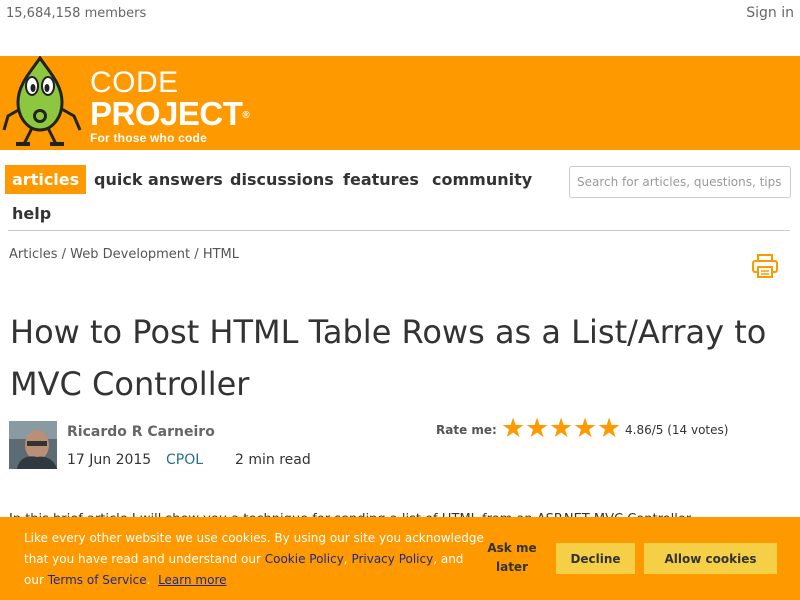 This screenshot has width=800, height=600. I want to click on learn-more-link: Learn more, so click(192, 580).